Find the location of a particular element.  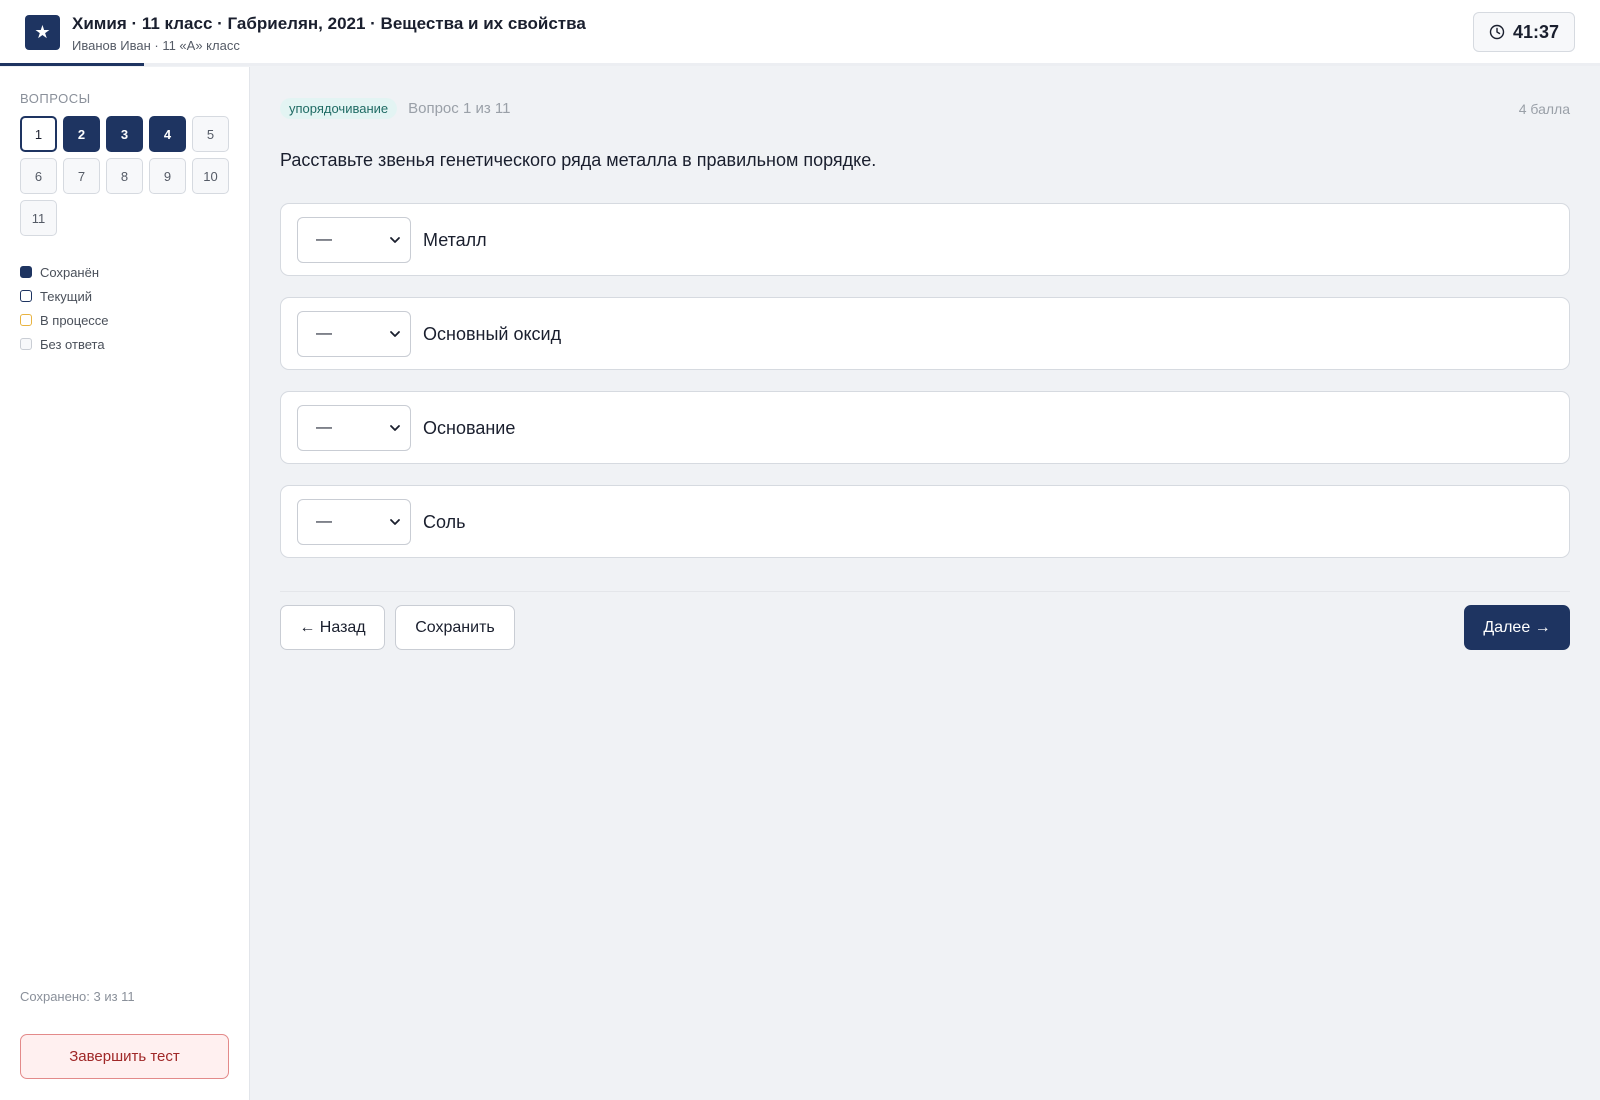

question-nav-button: 10 is located at coordinates (210, 176).